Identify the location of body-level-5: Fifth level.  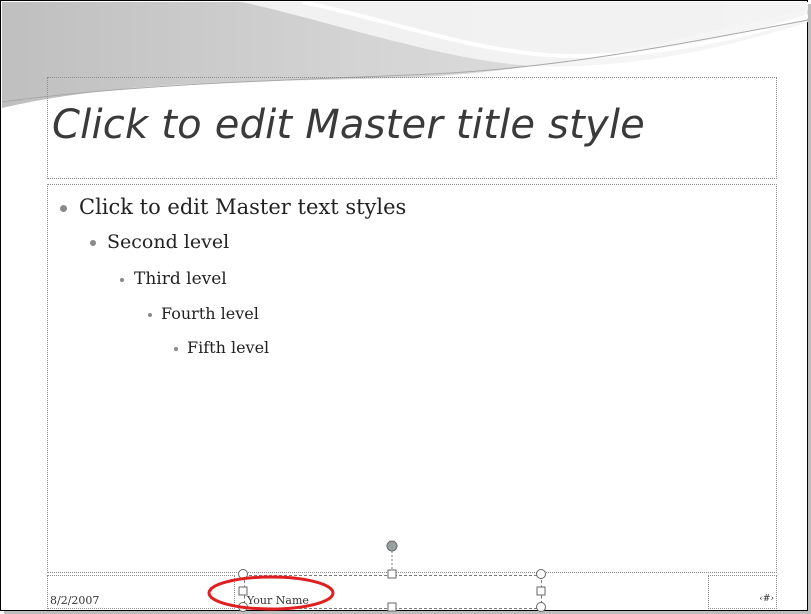
(221, 347).